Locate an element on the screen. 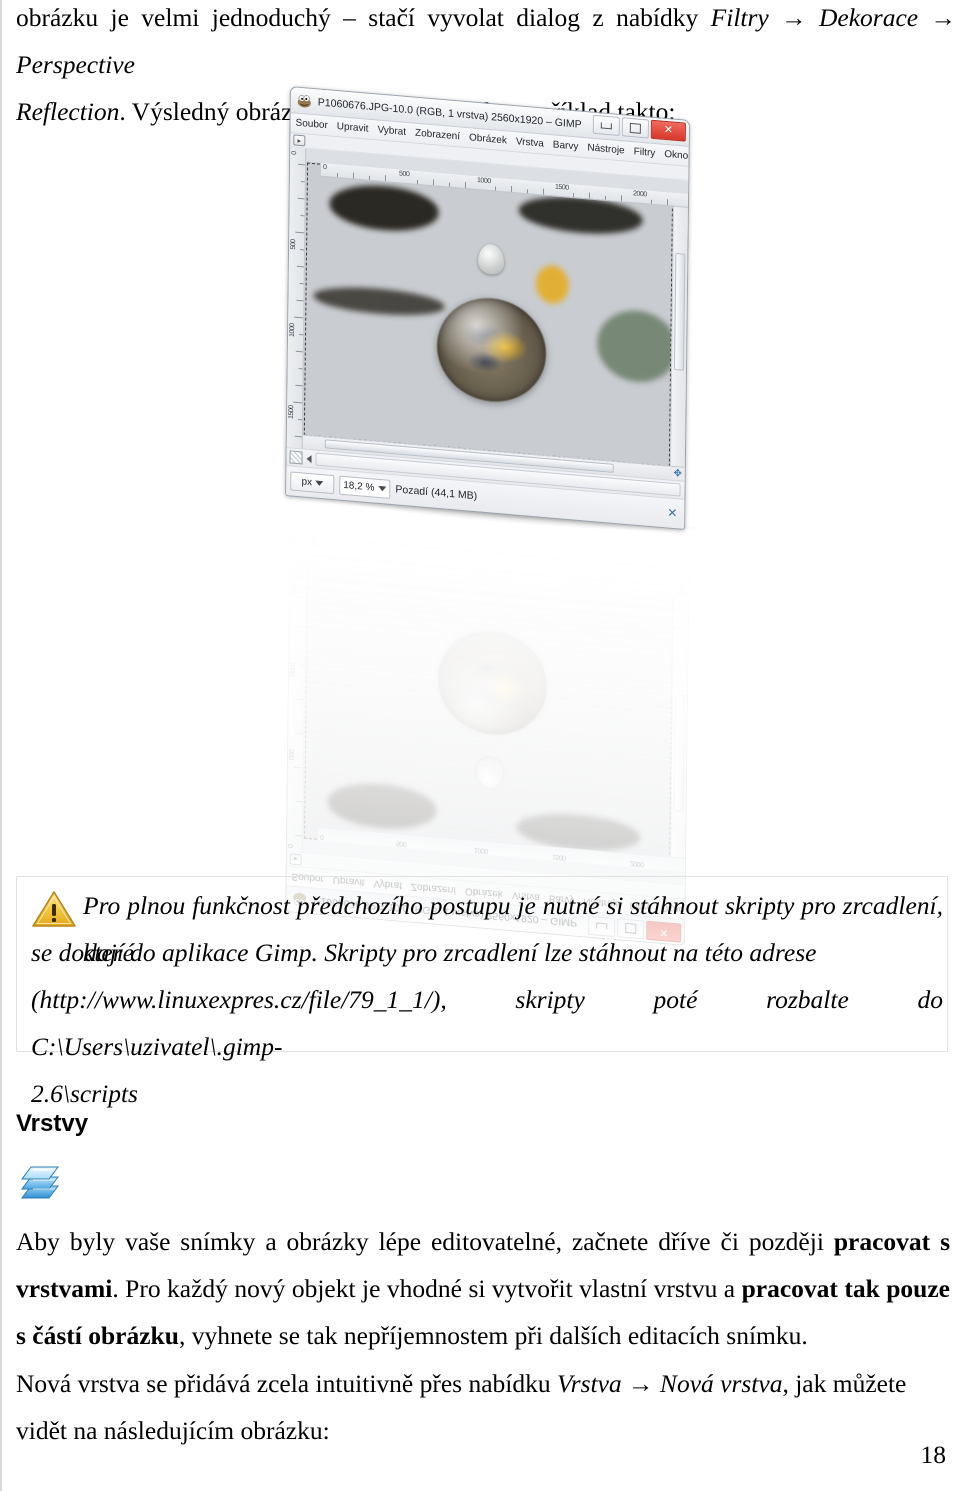  close-icon: ✕ is located at coordinates (668, 130).